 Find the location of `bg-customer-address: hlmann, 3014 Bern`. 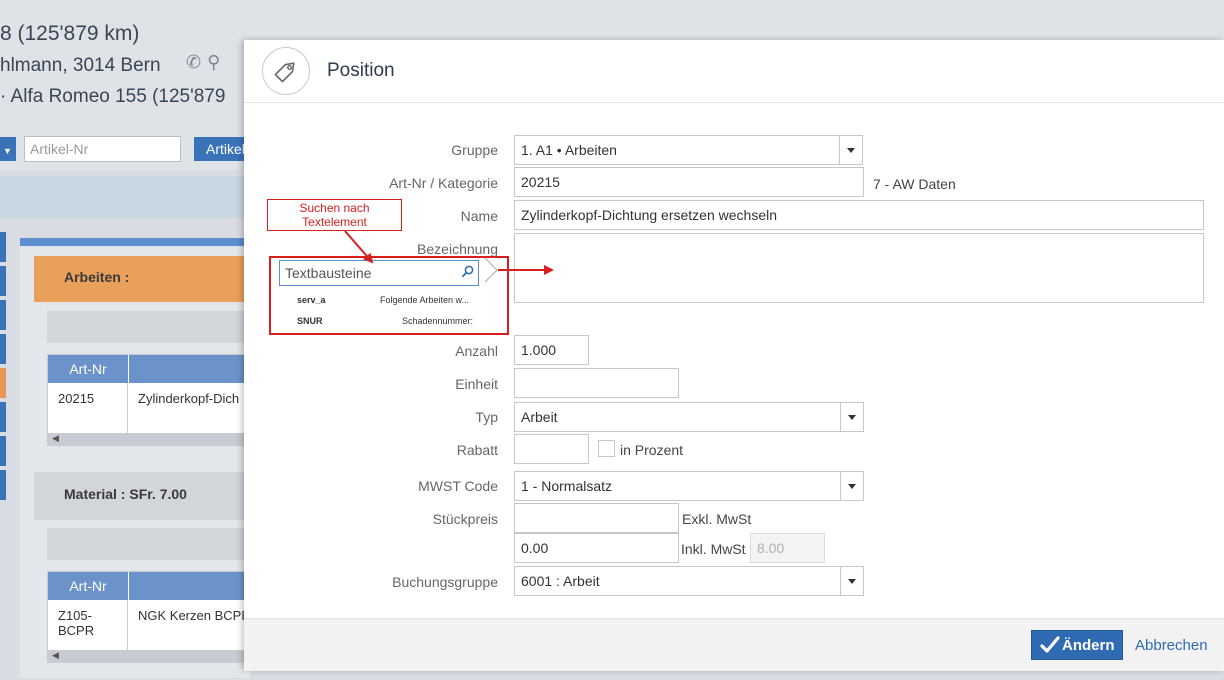

bg-customer-address: hlmann, 3014 Bern is located at coordinates (80, 65).